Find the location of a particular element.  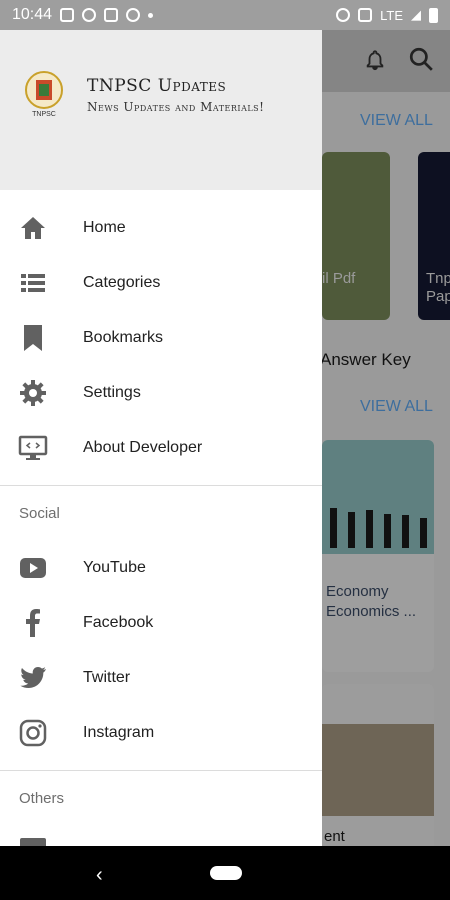

monitor-code-icon is located at coordinates (33, 448).